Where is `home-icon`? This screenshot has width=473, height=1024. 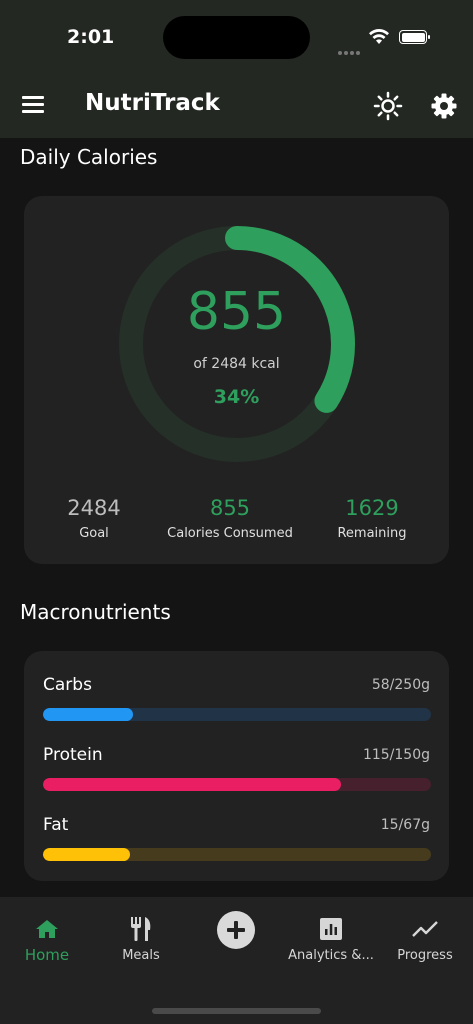
home-icon is located at coordinates (47, 929).